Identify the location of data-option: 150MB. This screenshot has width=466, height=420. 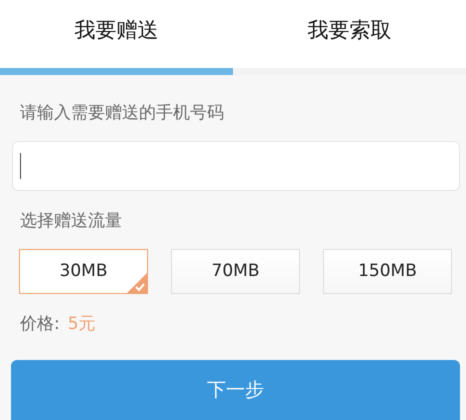
(387, 271).